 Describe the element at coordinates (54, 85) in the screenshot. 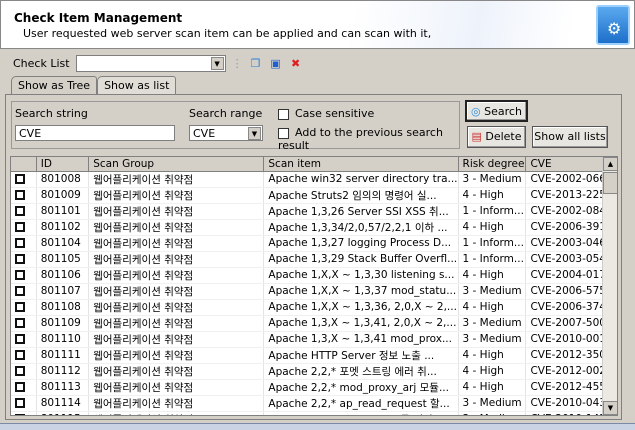

I see `tab-show-as-tree: Show as Tree` at that location.